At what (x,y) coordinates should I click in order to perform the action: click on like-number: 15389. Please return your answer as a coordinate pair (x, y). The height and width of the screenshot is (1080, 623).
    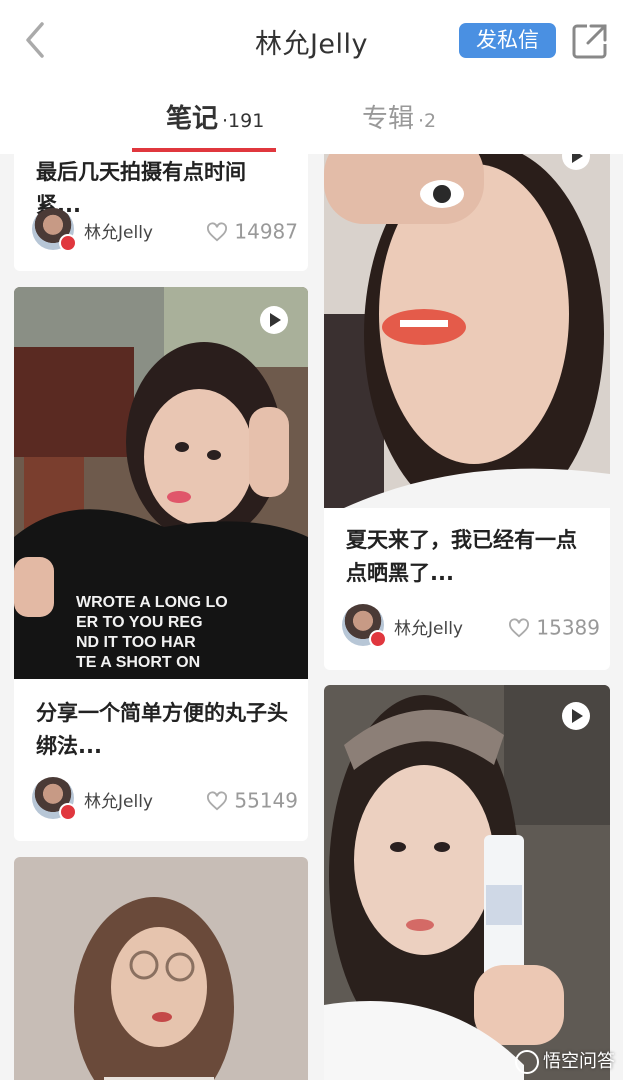
    Looking at the image, I should click on (568, 627).